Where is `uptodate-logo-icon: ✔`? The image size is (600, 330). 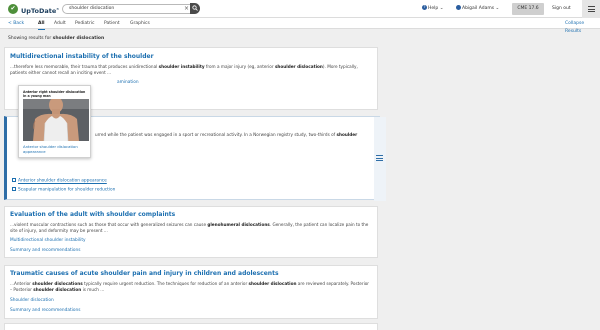 uptodate-logo-icon: ✔ is located at coordinates (13, 9).